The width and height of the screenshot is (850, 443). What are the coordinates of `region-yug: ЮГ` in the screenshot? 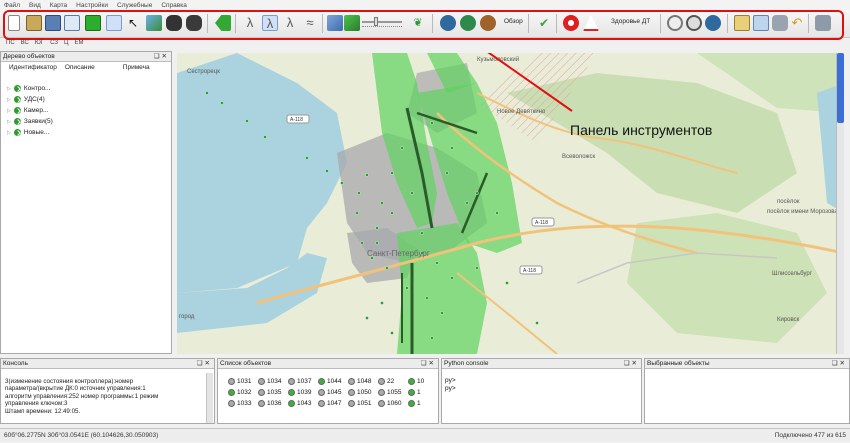 It's located at (39, 43).